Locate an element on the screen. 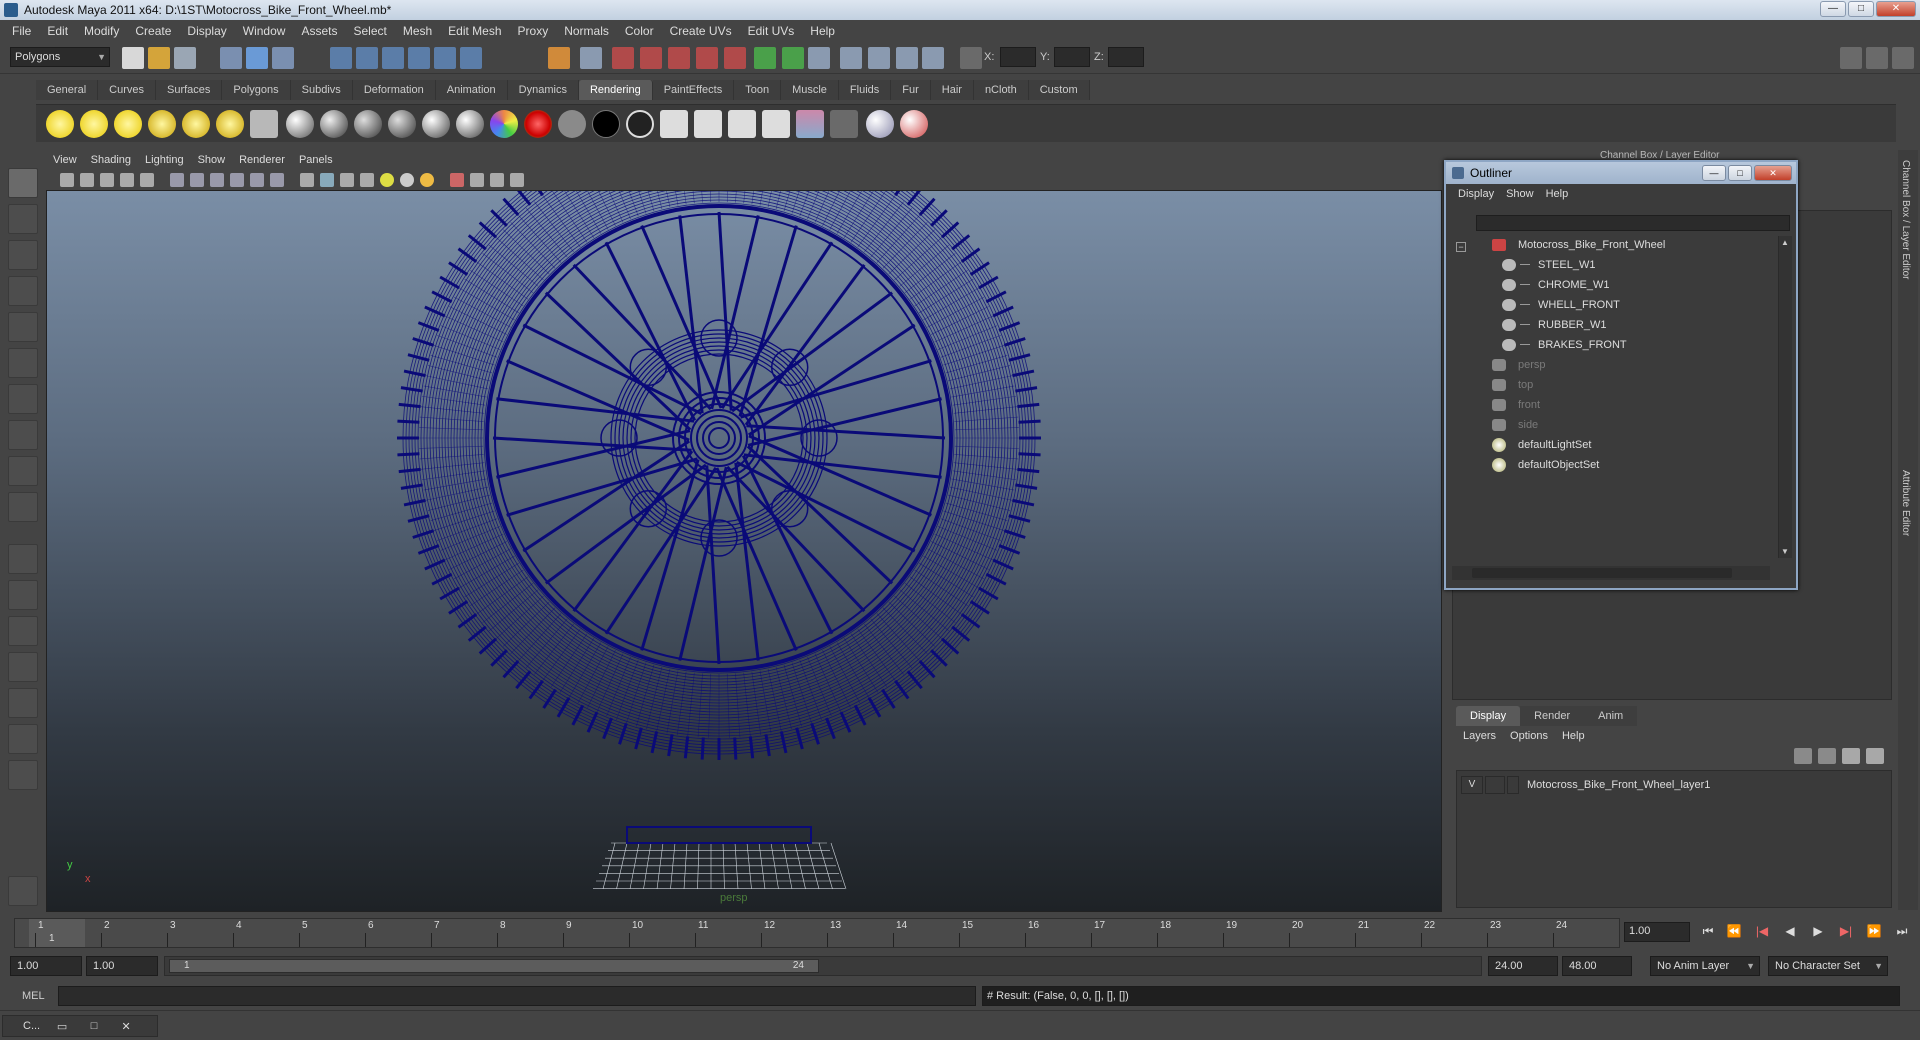 This screenshot has height=1040, width=1920. layer-tab-render: Render is located at coordinates (1552, 716).